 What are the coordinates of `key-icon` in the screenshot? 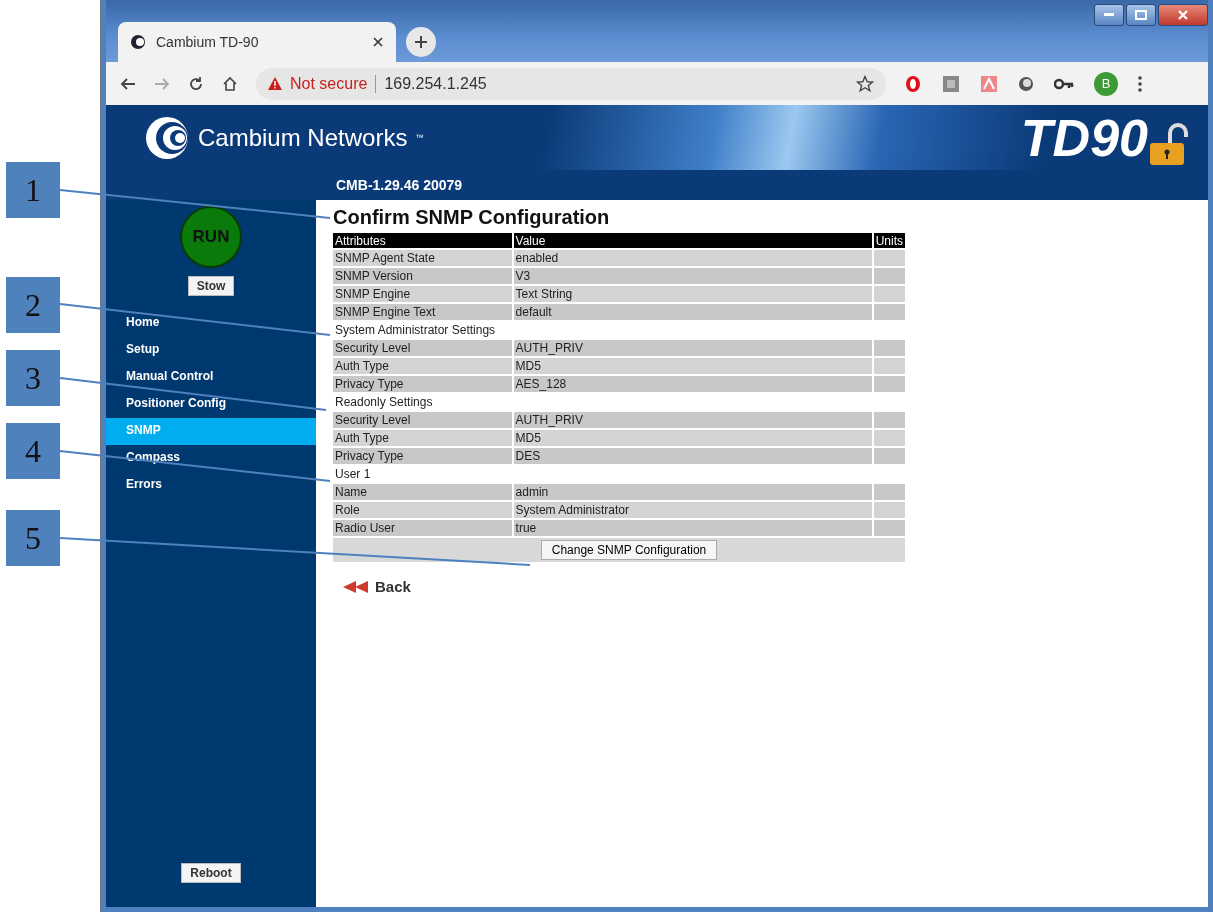 It's located at (1064, 83).